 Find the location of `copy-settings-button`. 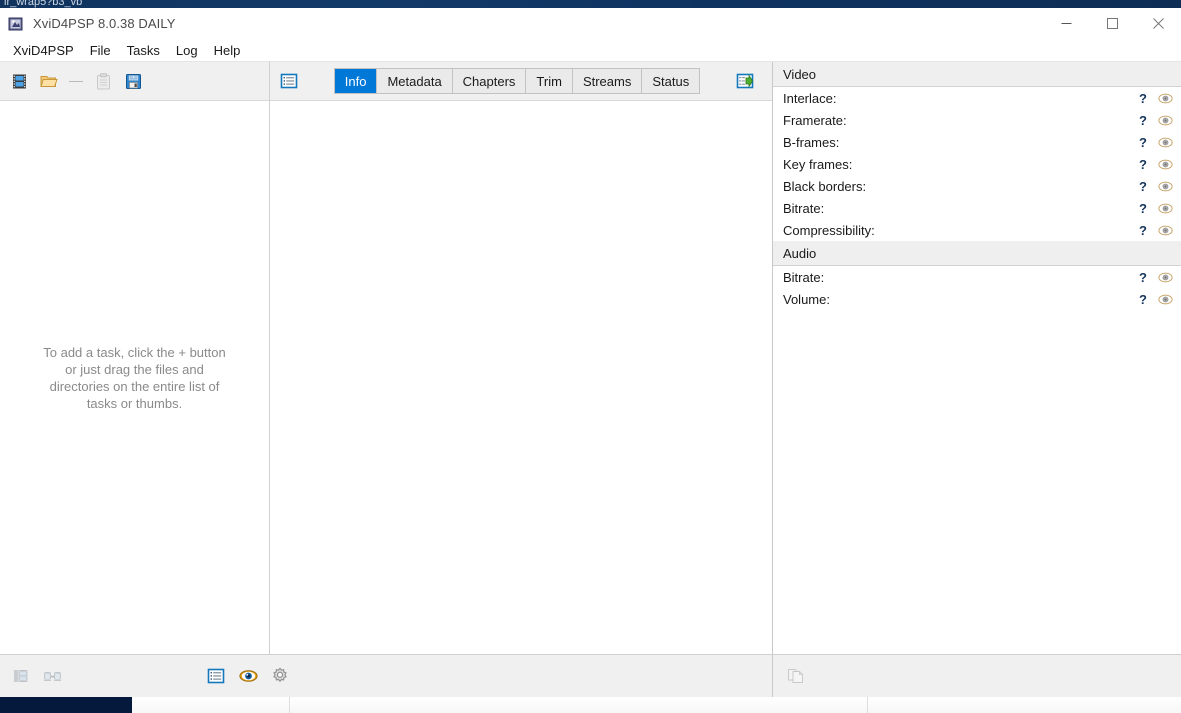

copy-settings-button is located at coordinates (796, 676).